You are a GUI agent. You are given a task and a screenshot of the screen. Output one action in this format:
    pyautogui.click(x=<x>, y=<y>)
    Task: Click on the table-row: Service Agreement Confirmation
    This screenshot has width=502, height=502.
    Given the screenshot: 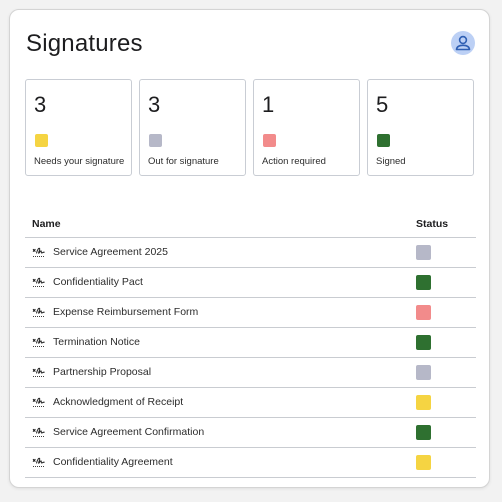 What is the action you would take?
    pyautogui.click(x=250, y=433)
    